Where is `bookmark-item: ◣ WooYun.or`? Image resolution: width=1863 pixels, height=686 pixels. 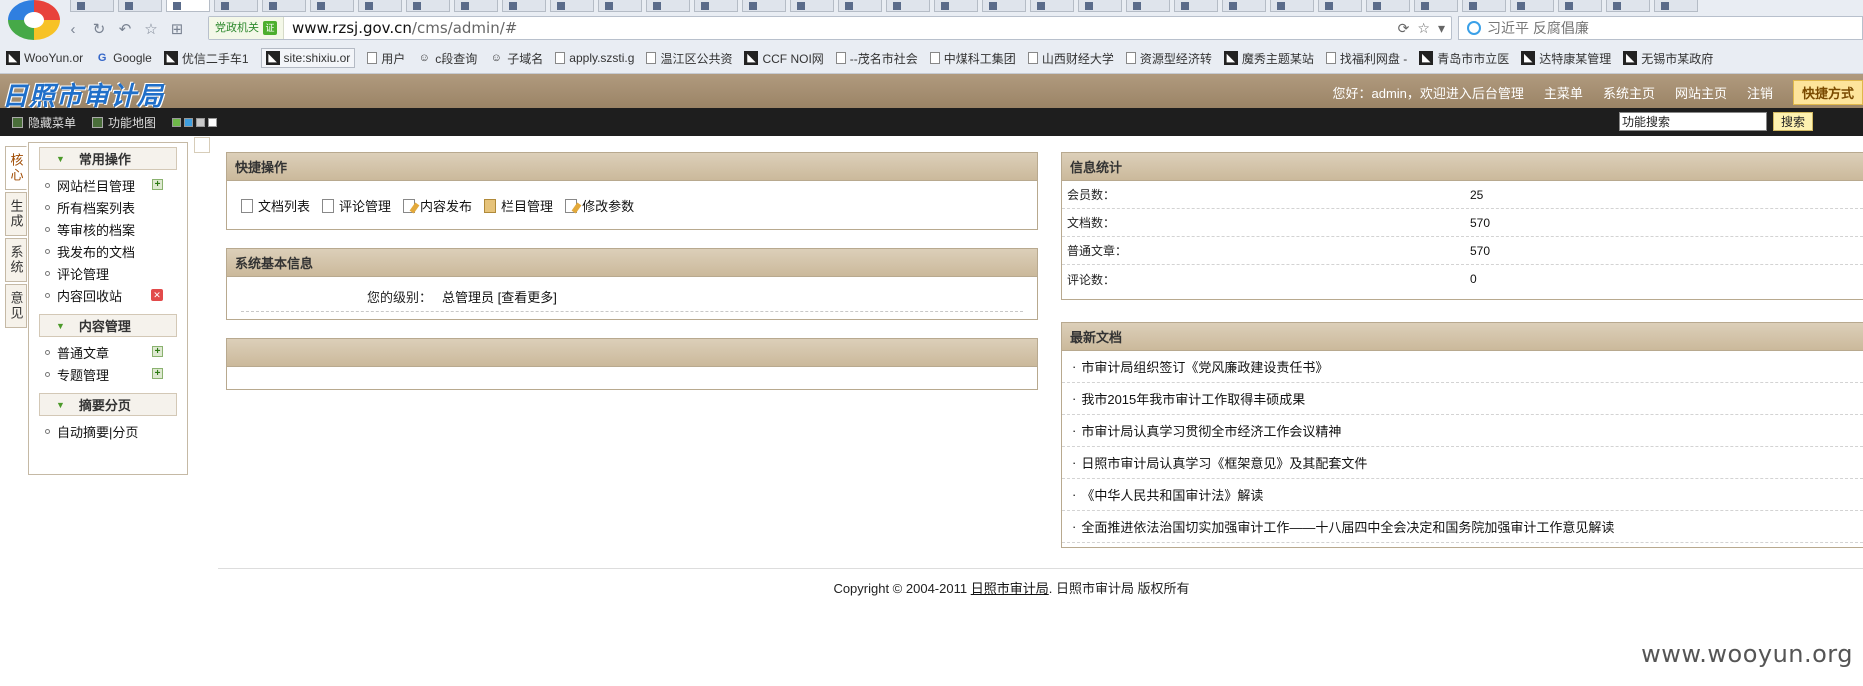
bookmark-item: ◣ WooYun.or is located at coordinates (44, 58).